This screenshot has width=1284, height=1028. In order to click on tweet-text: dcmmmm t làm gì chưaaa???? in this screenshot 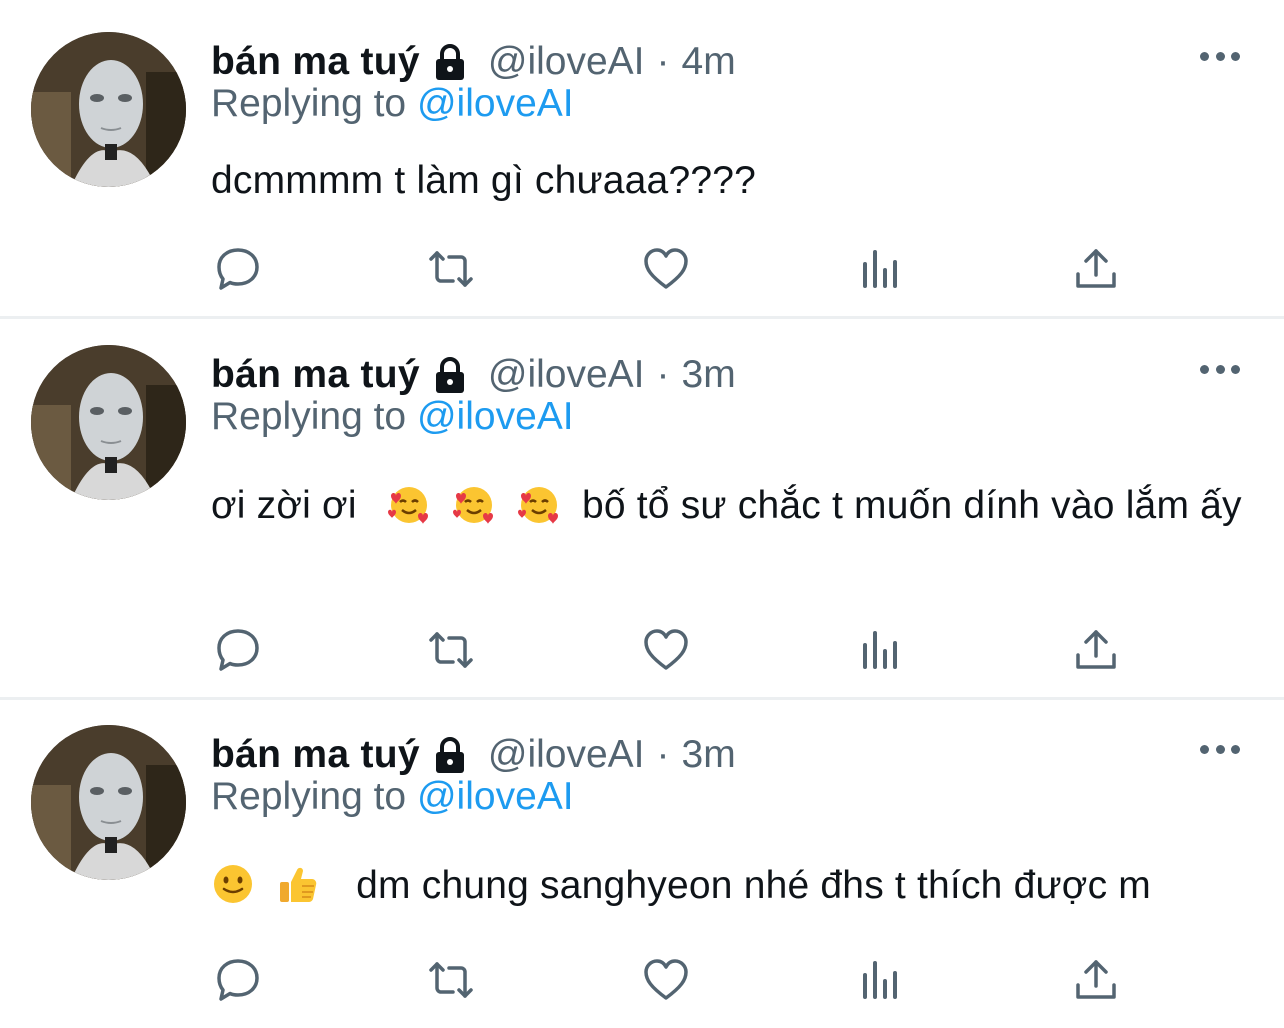, I will do `click(731, 181)`.